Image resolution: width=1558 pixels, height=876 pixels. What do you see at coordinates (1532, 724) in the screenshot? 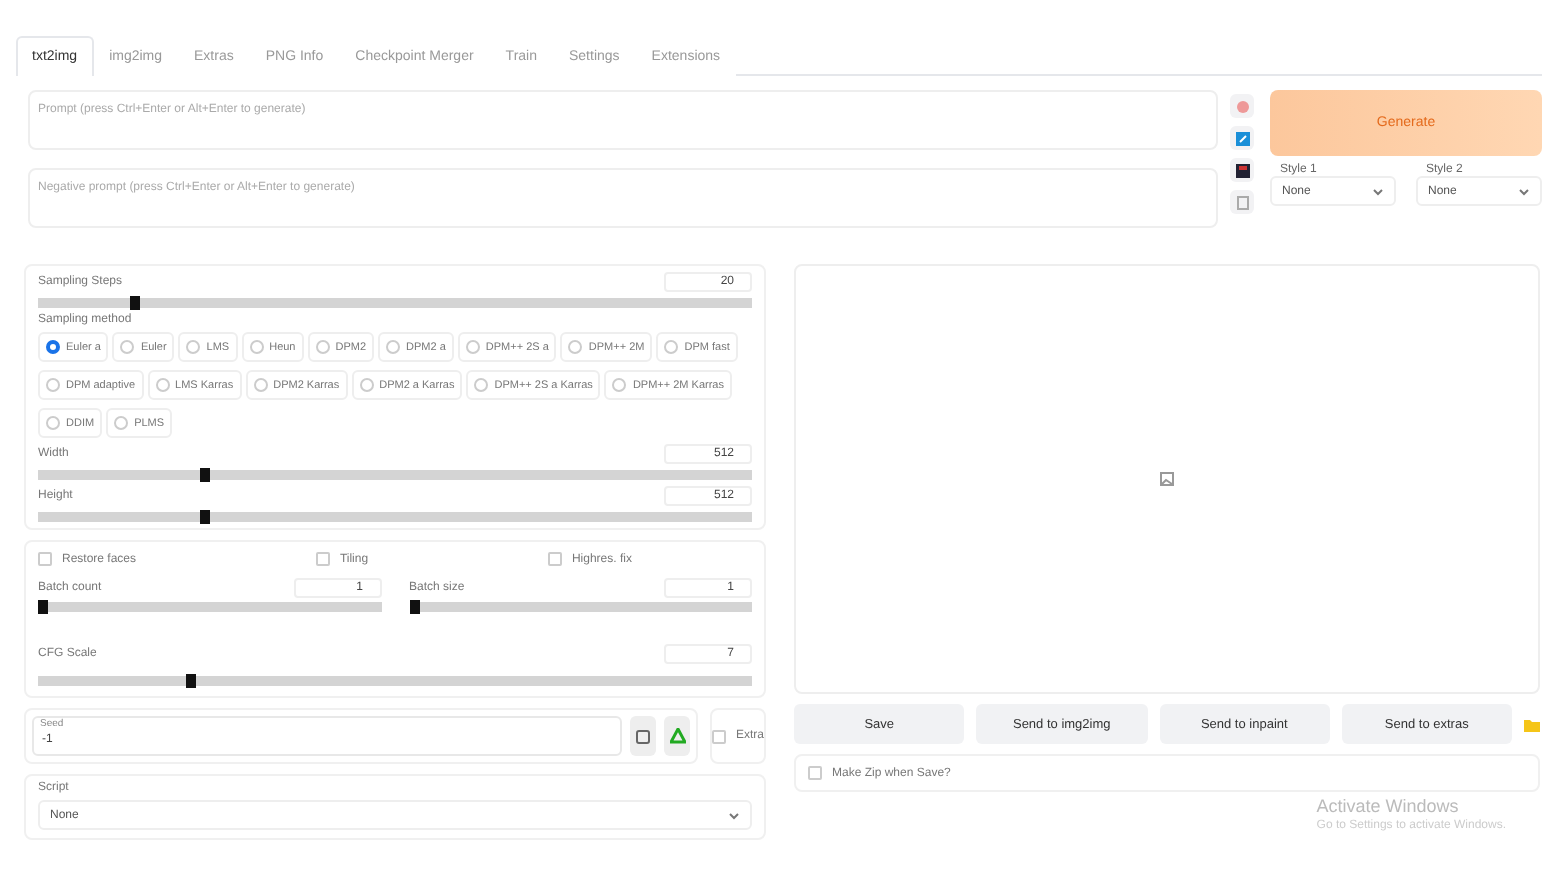
I see `folder-icon` at bounding box center [1532, 724].